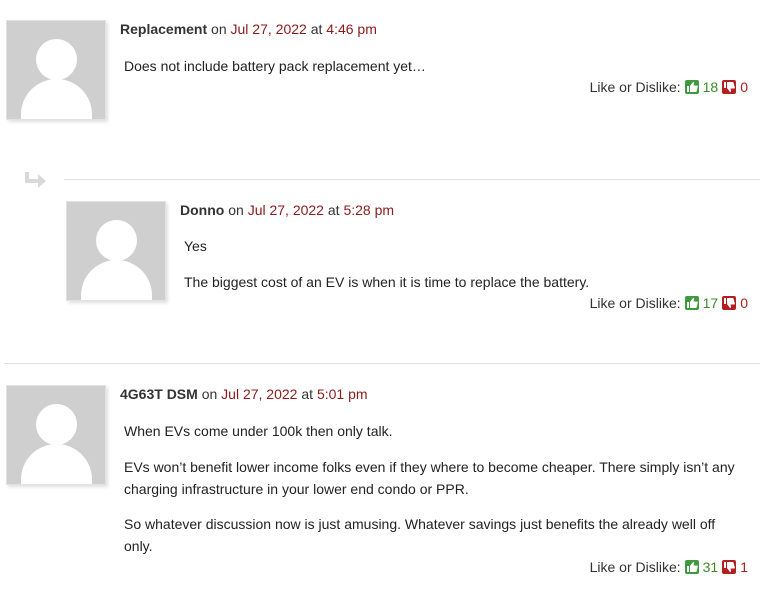 The image size is (783, 591). Describe the element at coordinates (163, 29) in the screenshot. I see `comment-author: Replacement` at that location.